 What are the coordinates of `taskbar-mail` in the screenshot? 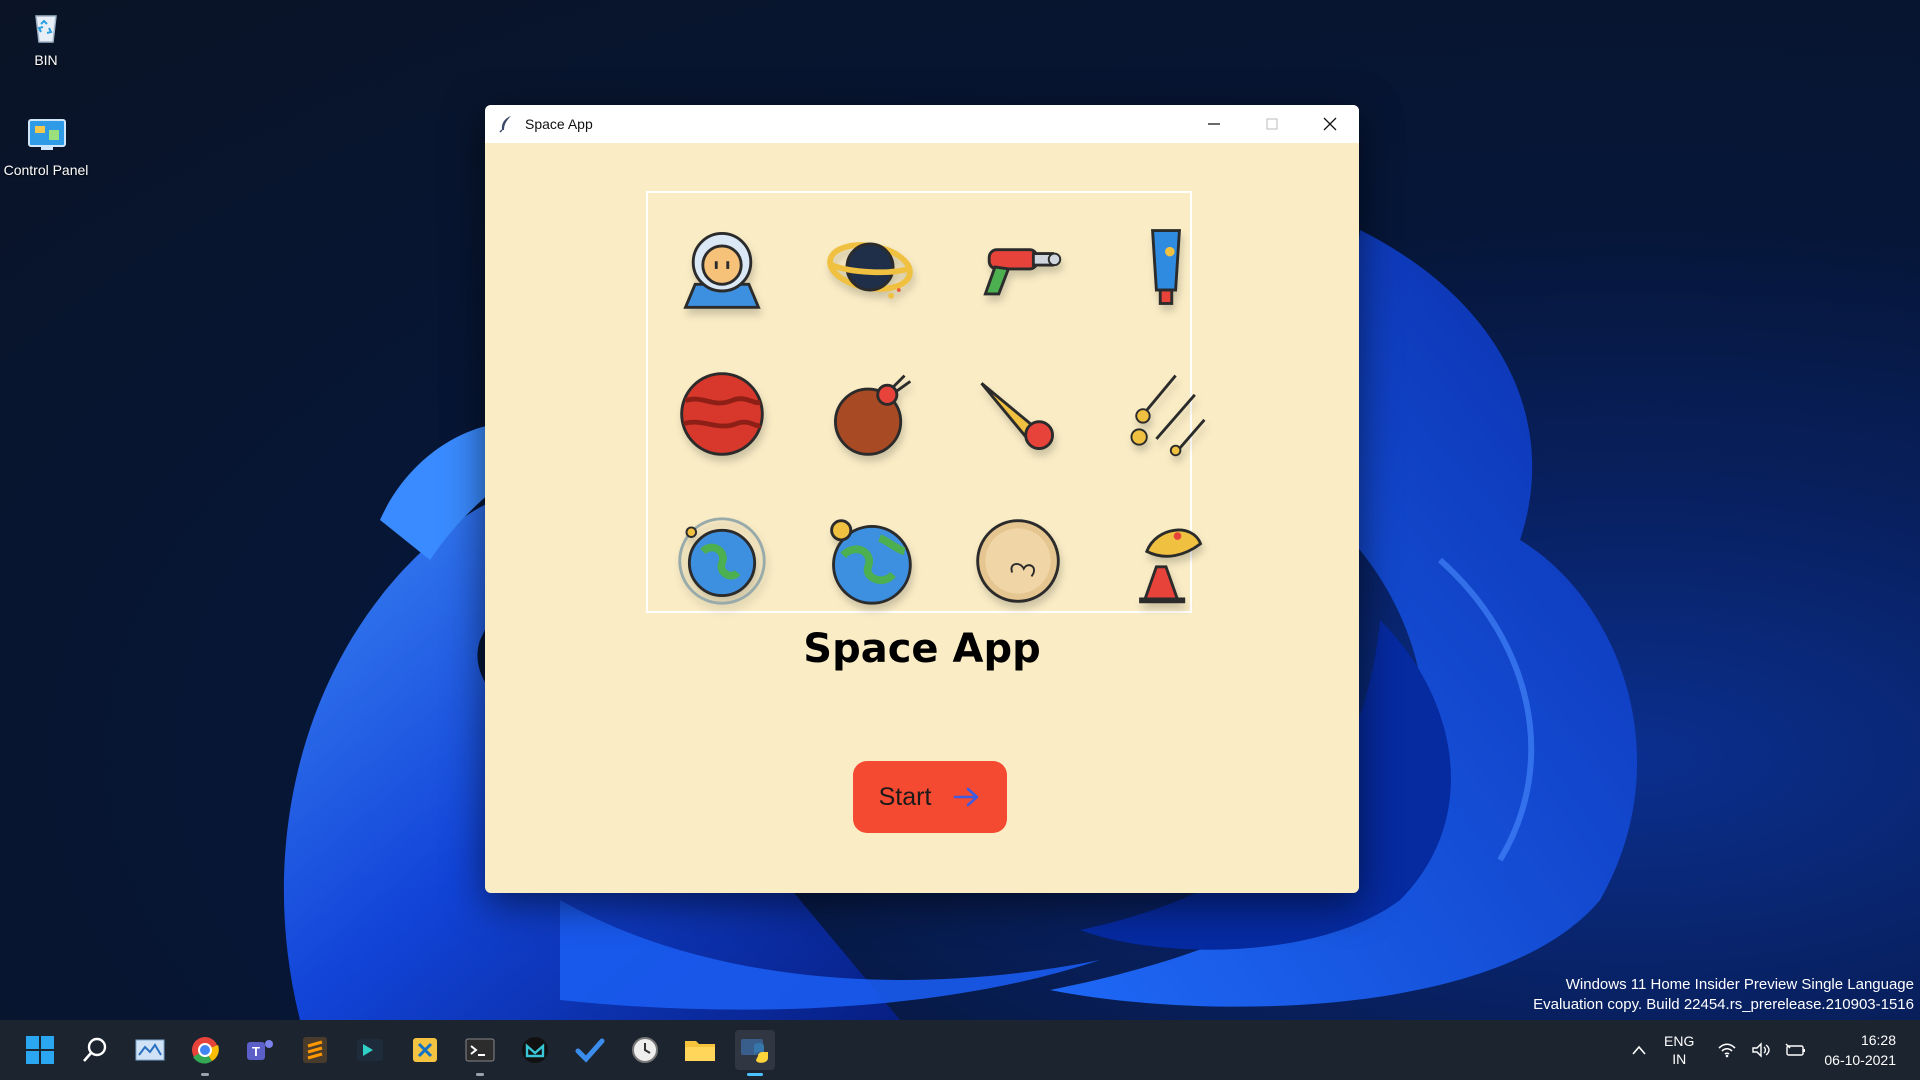 It's located at (535, 1050).